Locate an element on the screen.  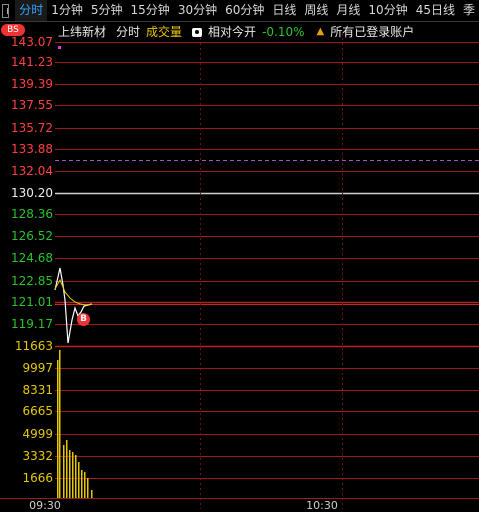
stock-name: 上纬新材 is located at coordinates (82, 32).